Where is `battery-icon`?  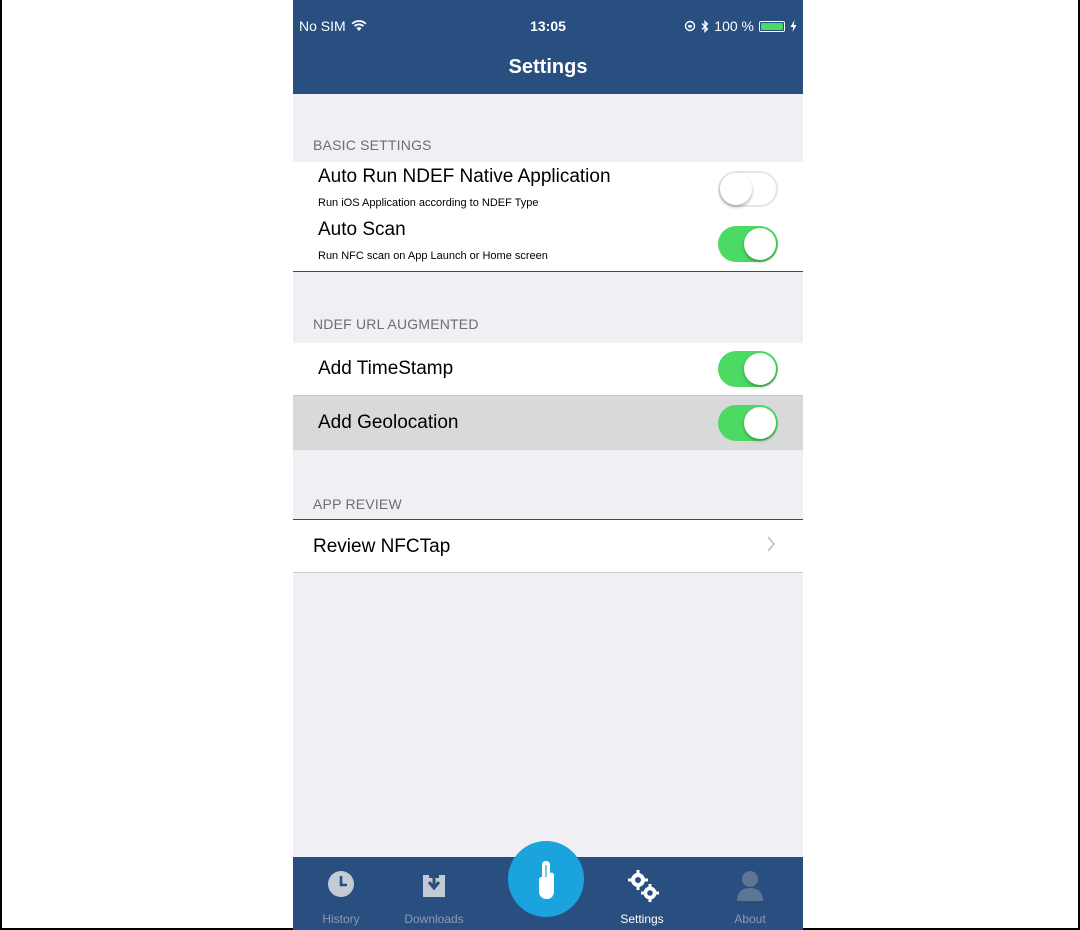 battery-icon is located at coordinates (772, 26).